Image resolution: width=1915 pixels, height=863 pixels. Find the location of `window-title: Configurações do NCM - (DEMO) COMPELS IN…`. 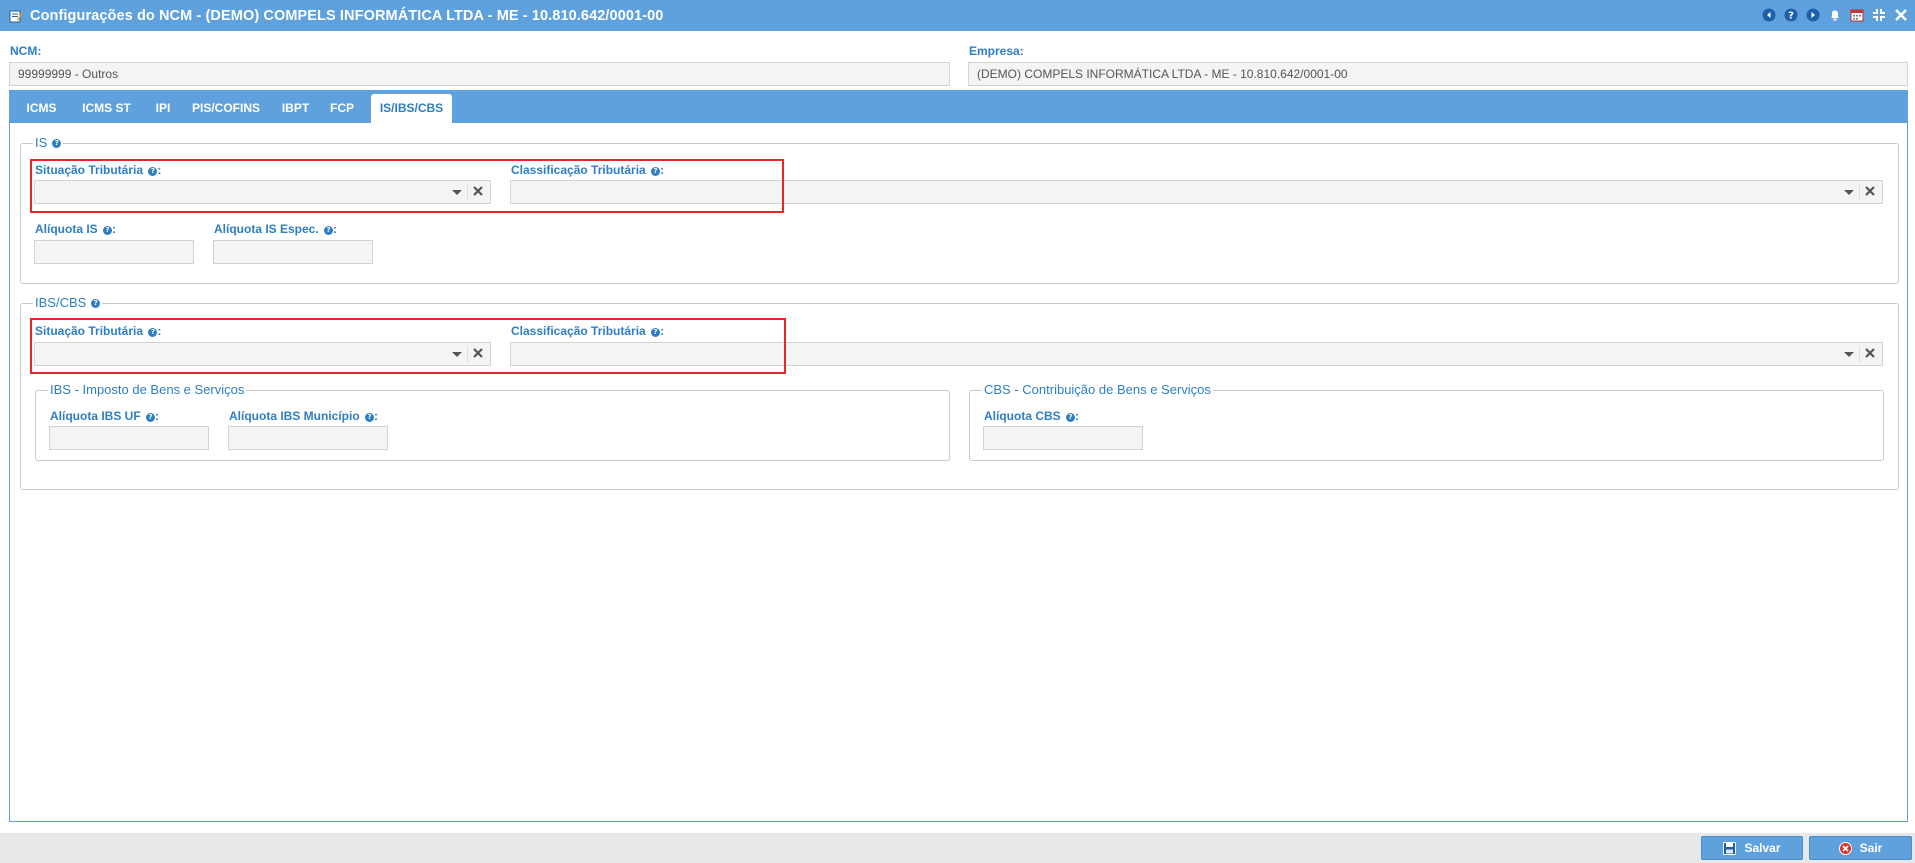

window-title: Configurações do NCM - (DEMO) COMPELS IN… is located at coordinates (347, 15).